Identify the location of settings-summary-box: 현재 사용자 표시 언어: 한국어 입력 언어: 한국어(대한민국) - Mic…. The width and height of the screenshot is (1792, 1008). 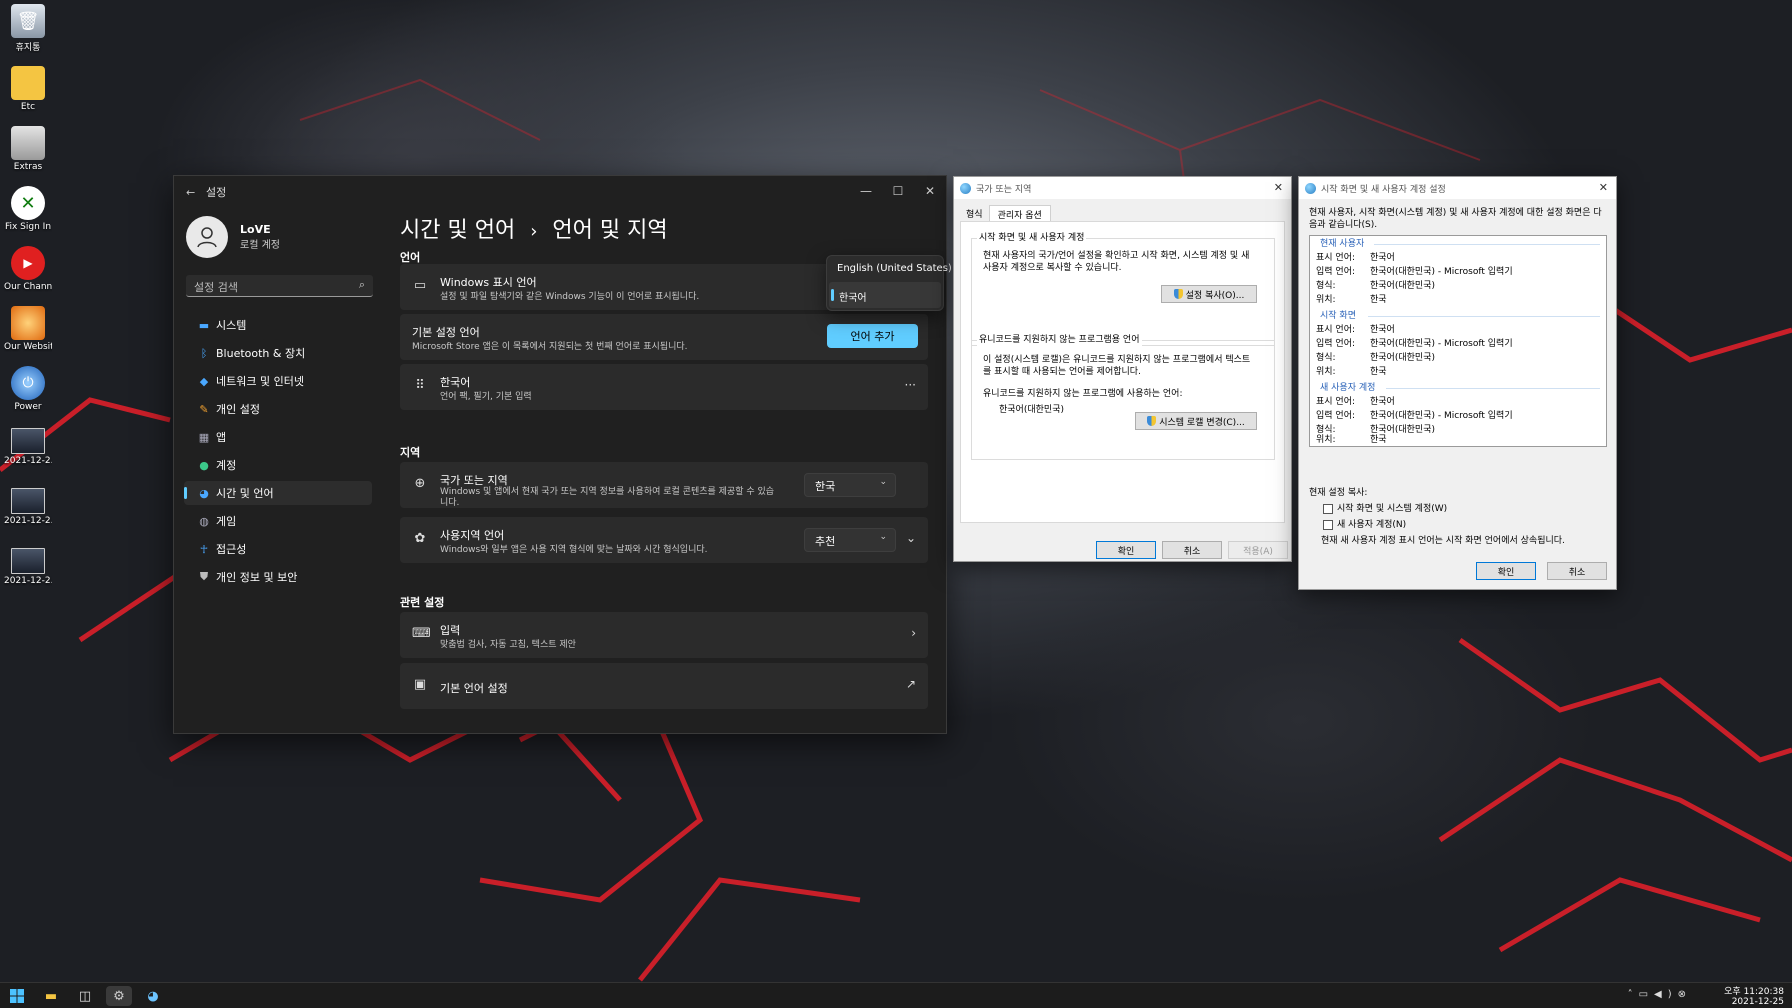
(1458, 341).